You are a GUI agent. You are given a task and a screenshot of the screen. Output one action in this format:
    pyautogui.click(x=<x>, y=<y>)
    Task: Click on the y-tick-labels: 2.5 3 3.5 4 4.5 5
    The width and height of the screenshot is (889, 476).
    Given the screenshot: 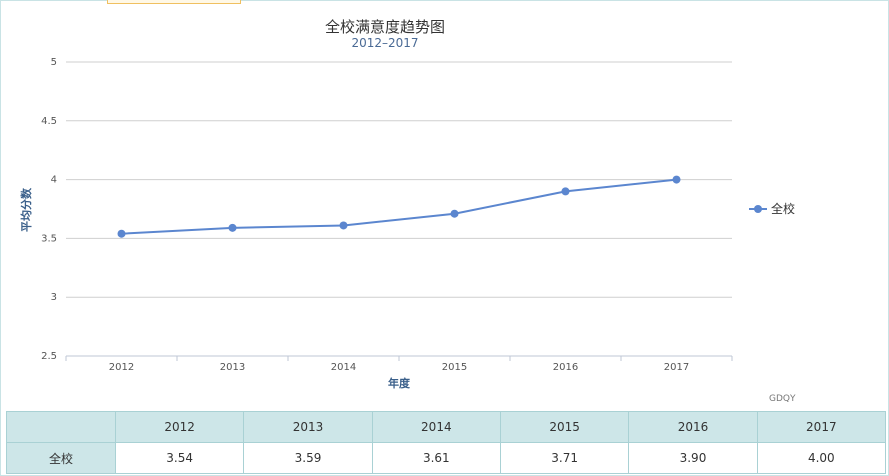 What is the action you would take?
    pyautogui.click(x=49, y=209)
    